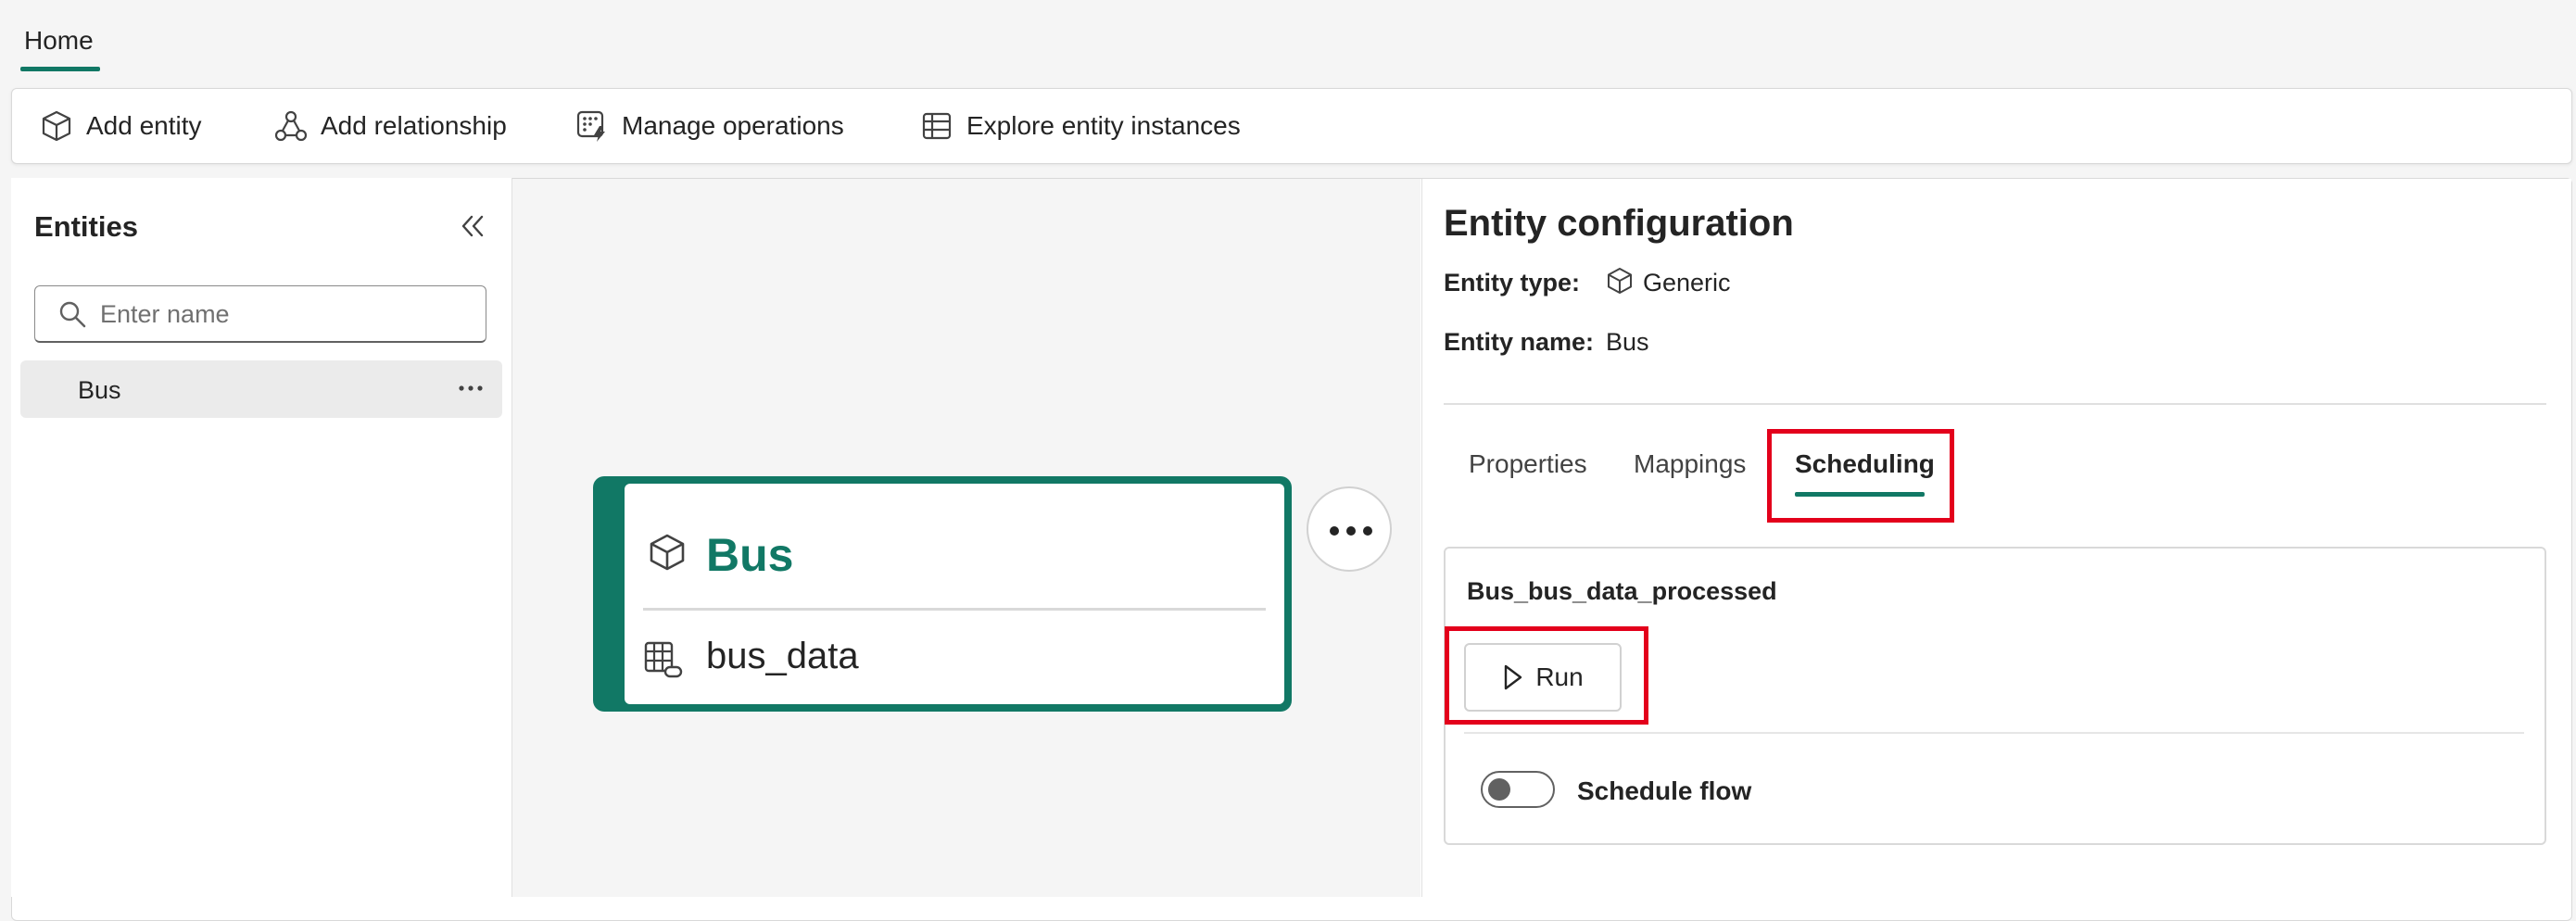 The width and height of the screenshot is (2576, 921). What do you see at coordinates (86, 226) in the screenshot?
I see `entities-title: Entities` at bounding box center [86, 226].